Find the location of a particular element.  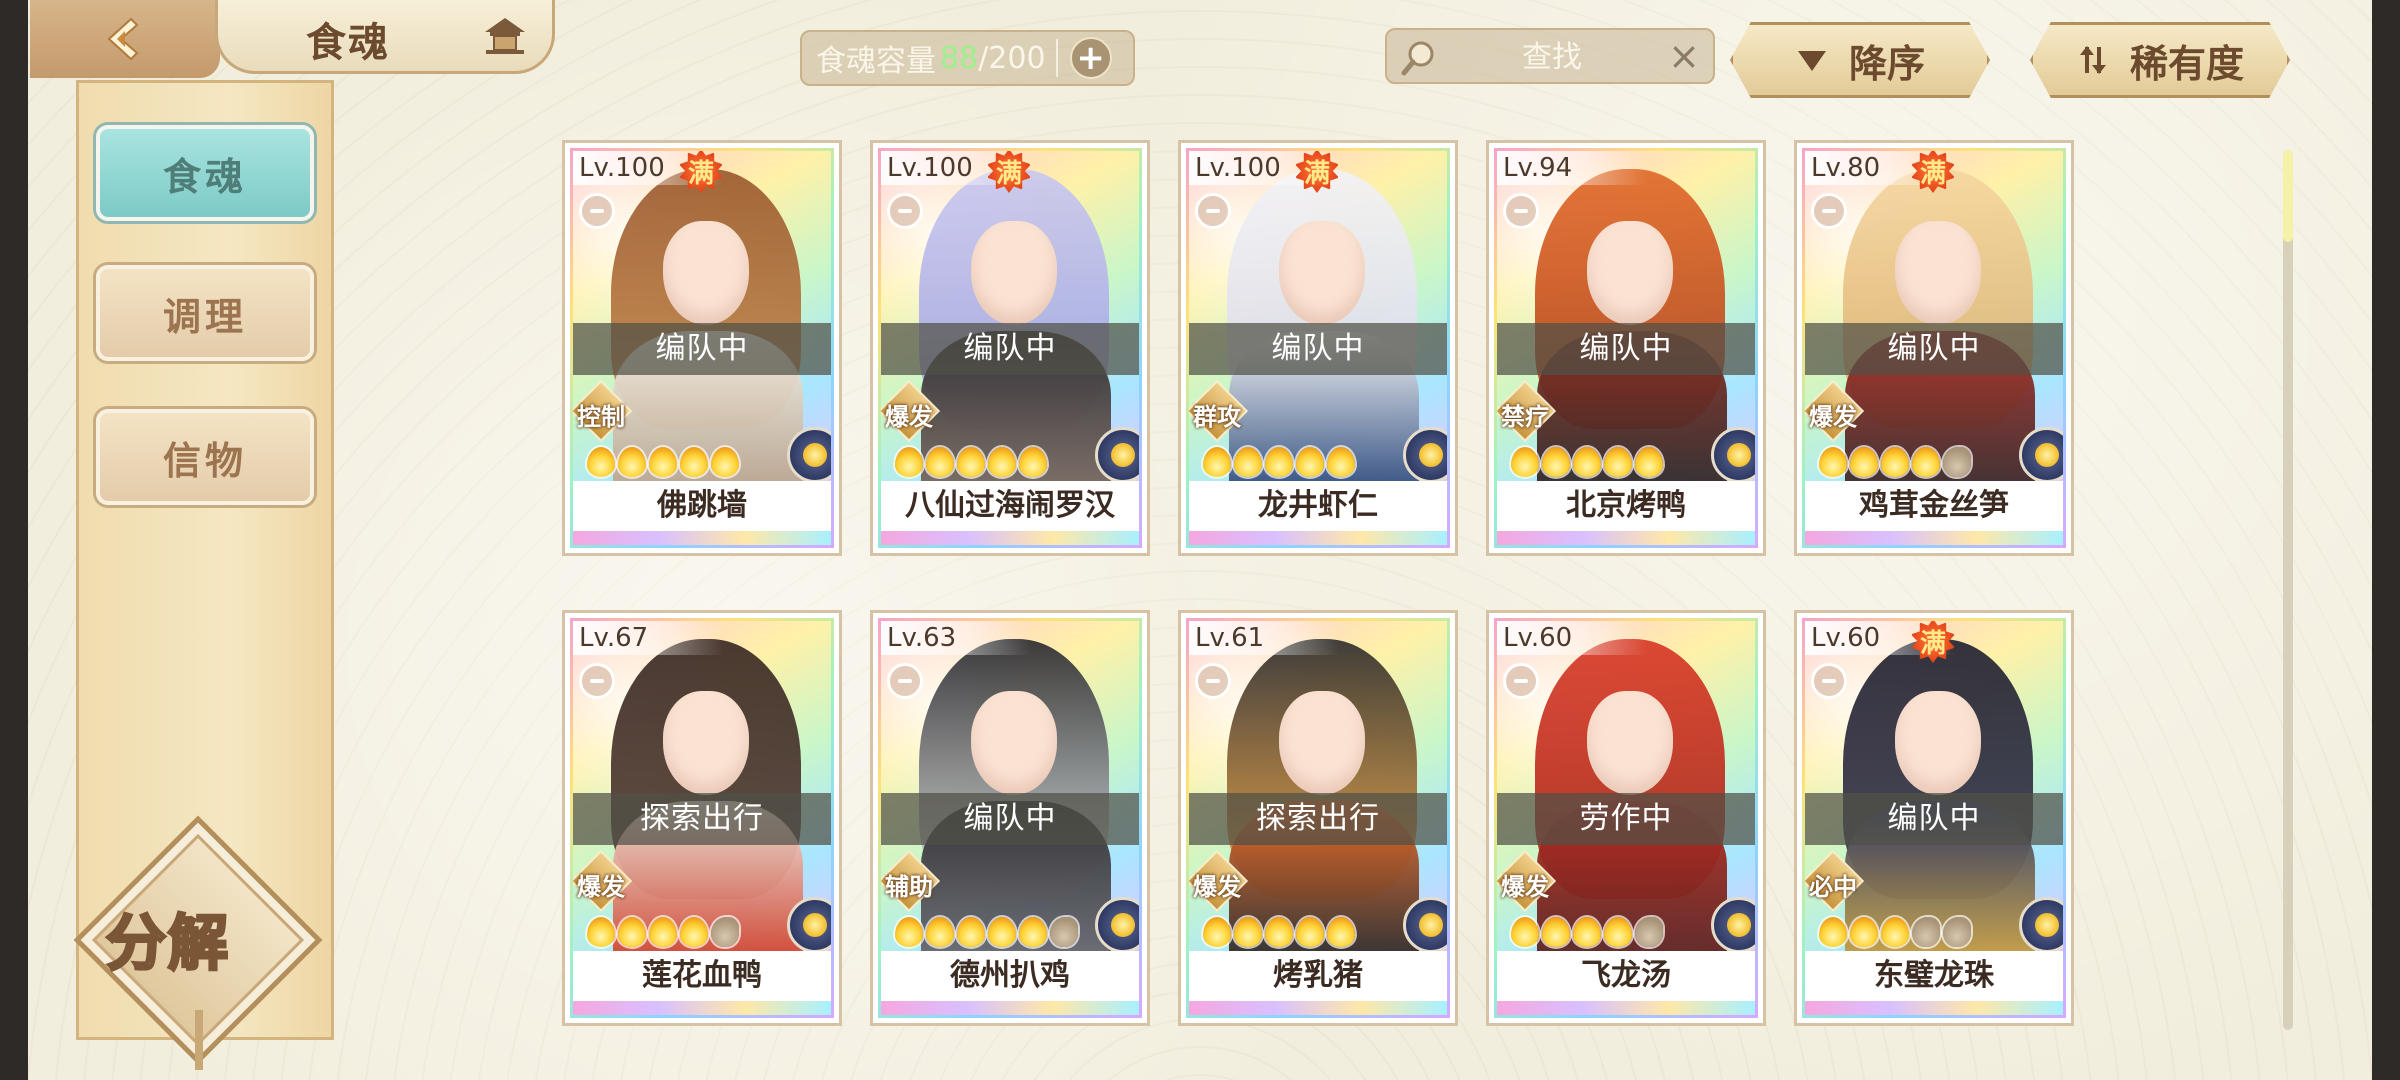

food-soul-card: Lv.61 探索出行 爆发烤乳猪 is located at coordinates (1318, 818).